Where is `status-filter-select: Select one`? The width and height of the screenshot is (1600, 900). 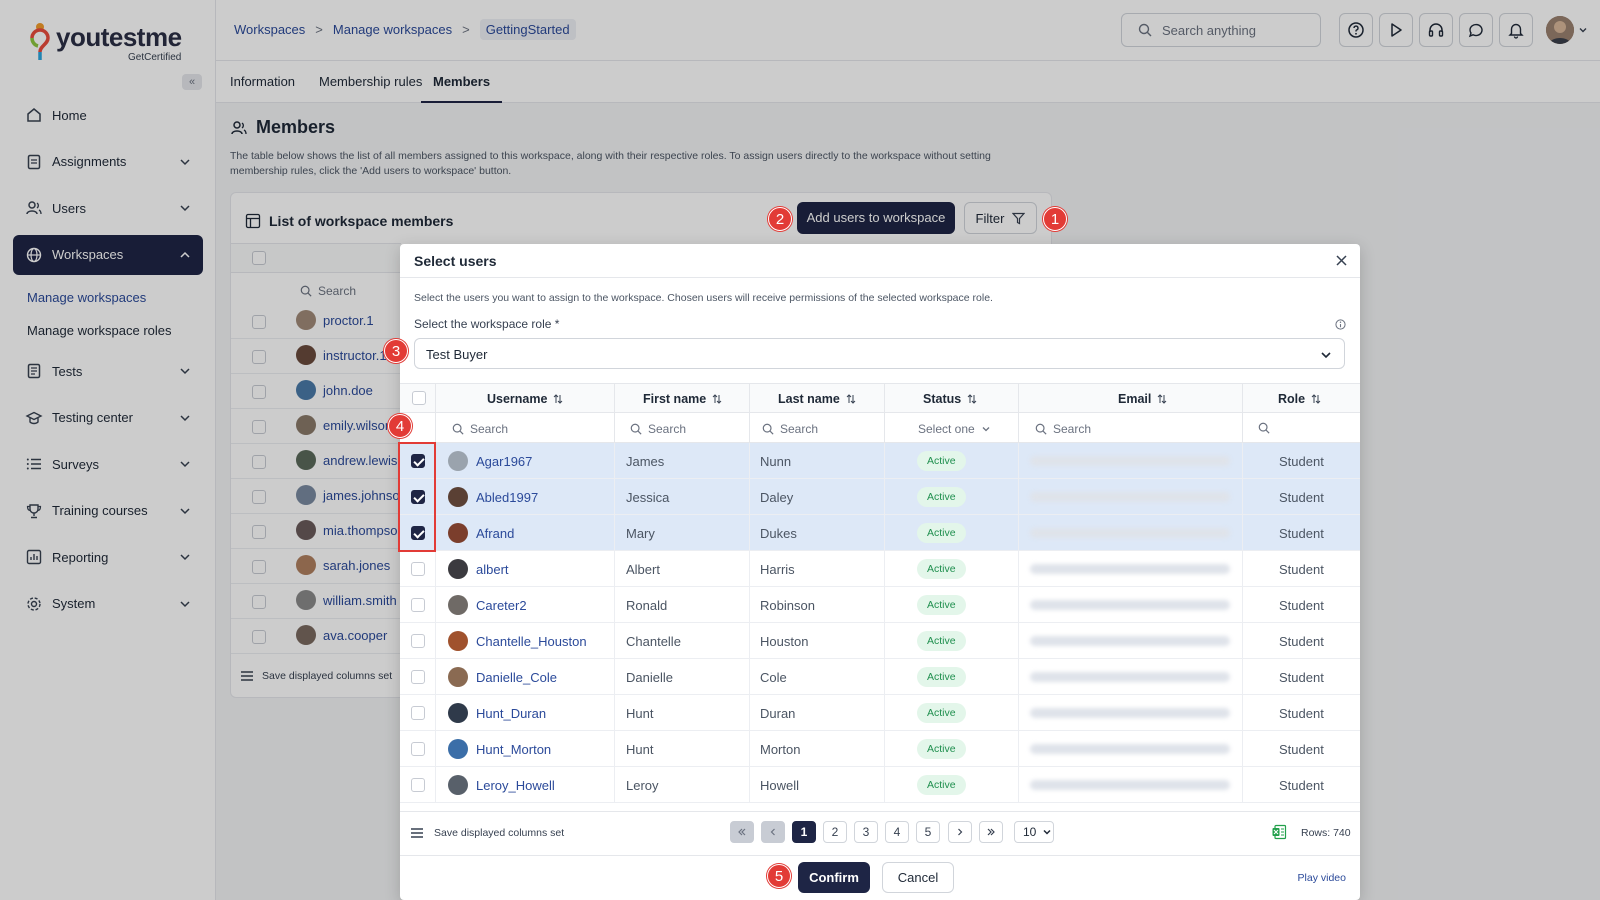
status-filter-select: Select one is located at coordinates (954, 429).